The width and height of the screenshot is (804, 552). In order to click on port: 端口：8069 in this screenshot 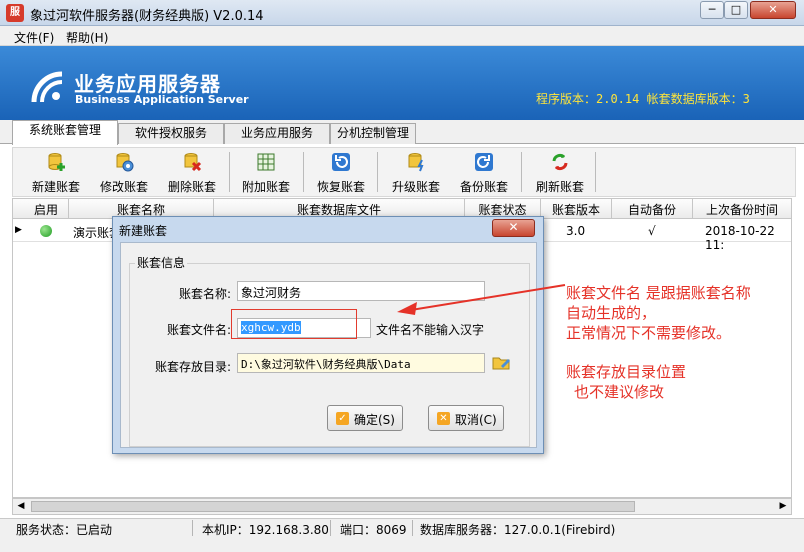, I will do `click(373, 530)`.